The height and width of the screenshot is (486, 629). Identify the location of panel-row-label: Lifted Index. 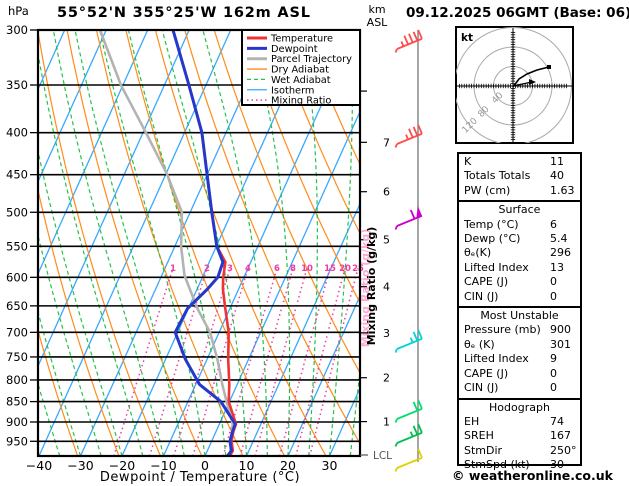
(496, 267).